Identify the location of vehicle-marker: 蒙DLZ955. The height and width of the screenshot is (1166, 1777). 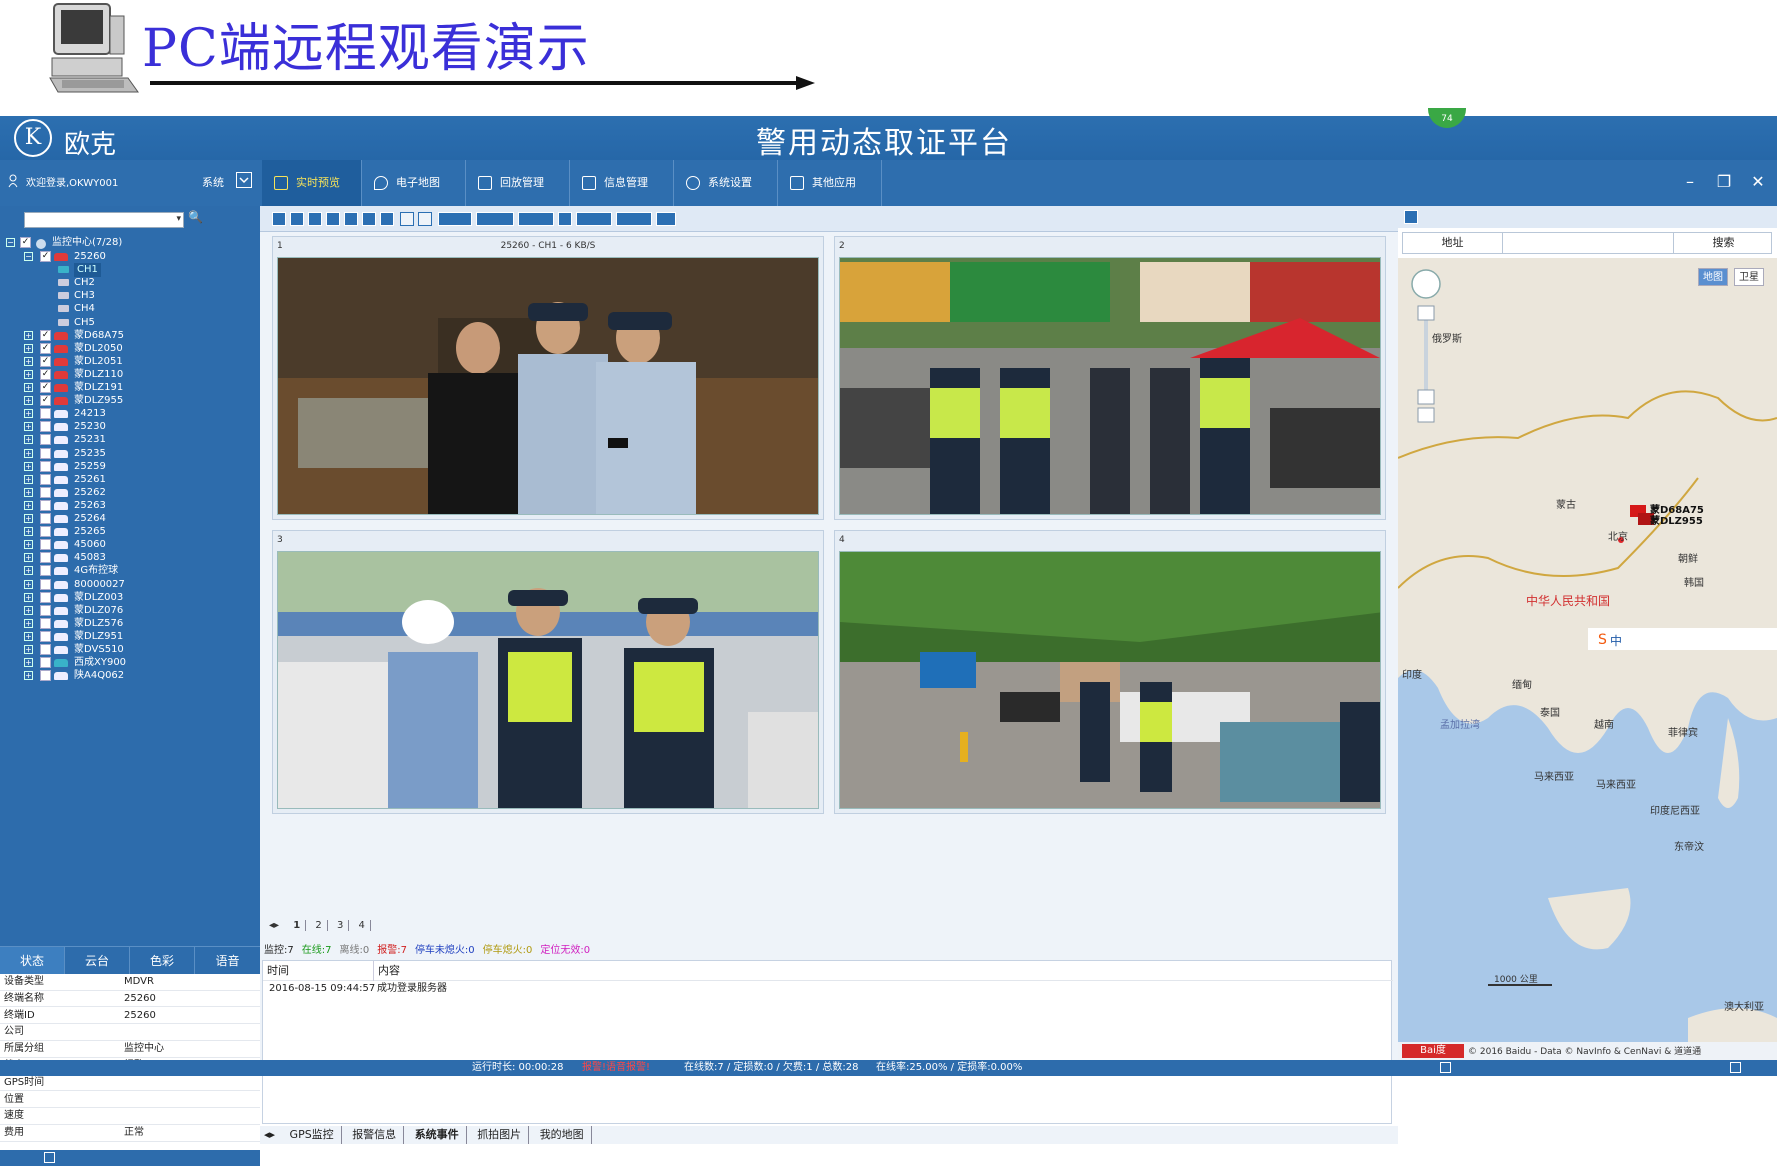
(1676, 519).